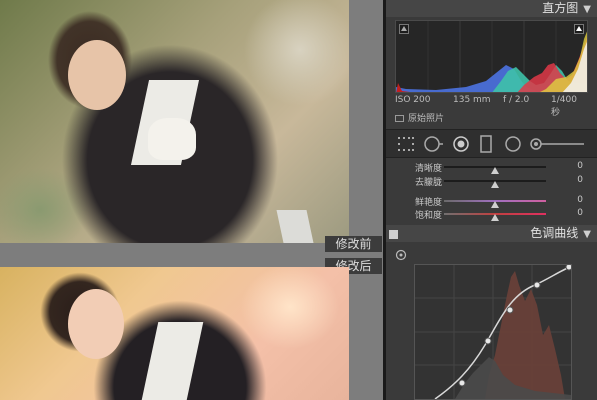 Image resolution: width=597 pixels, height=400 pixels. I want to click on red-eye-icon, so click(461, 144).